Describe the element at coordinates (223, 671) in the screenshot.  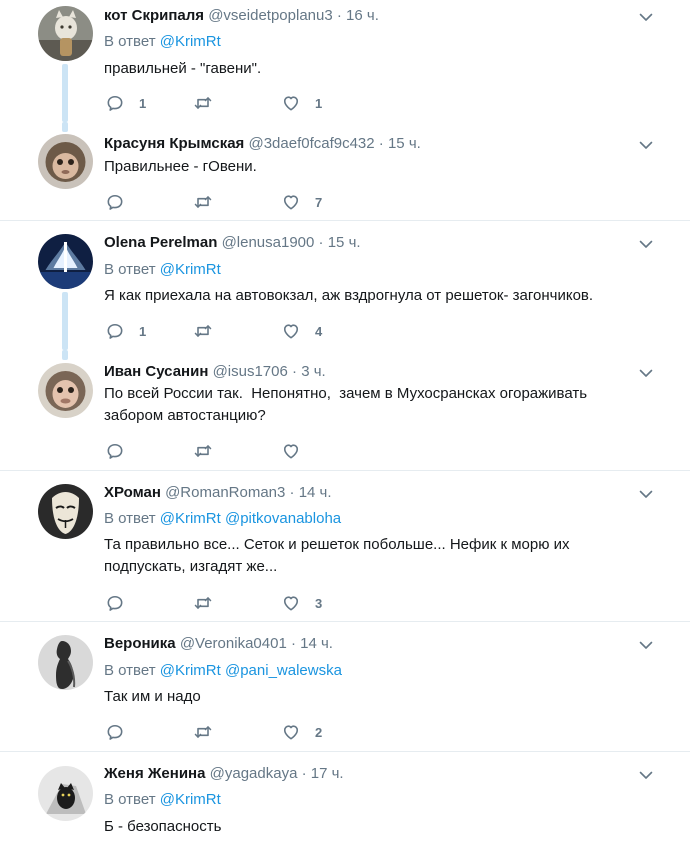
I see `reply-context: В ответ @KrimRt @pani_walewska` at that location.